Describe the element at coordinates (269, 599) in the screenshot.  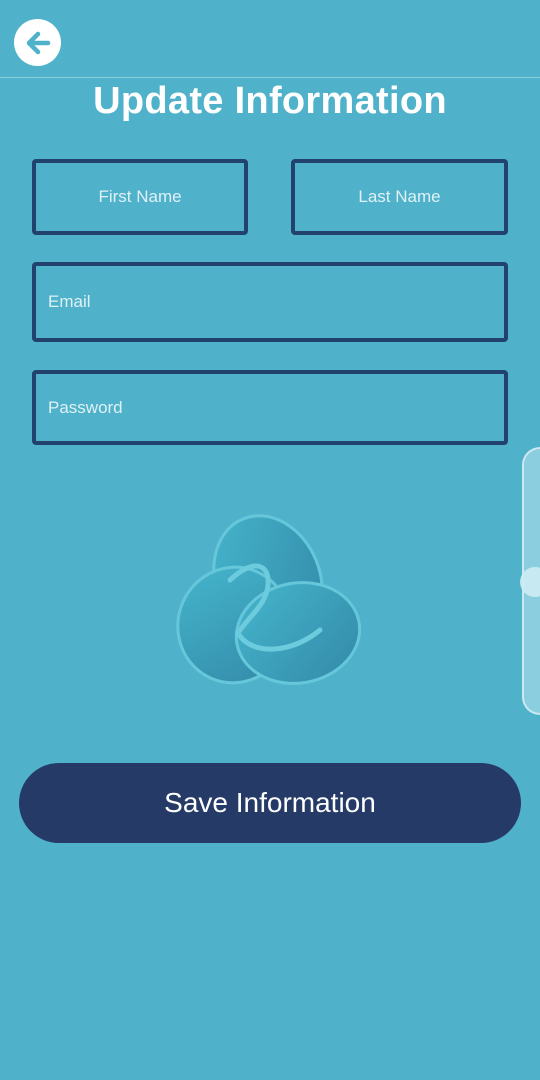
I see `trefoil-logo-icon` at that location.